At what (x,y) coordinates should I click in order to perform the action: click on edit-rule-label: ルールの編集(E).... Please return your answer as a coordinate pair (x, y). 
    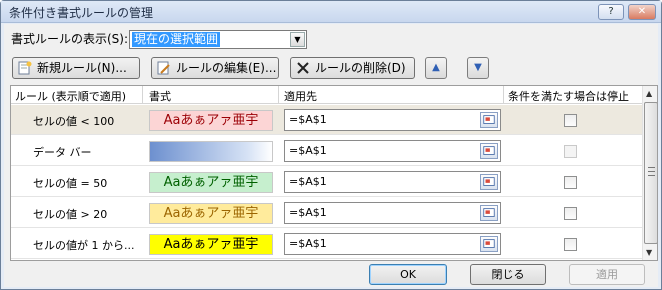
    Looking at the image, I should click on (226, 68).